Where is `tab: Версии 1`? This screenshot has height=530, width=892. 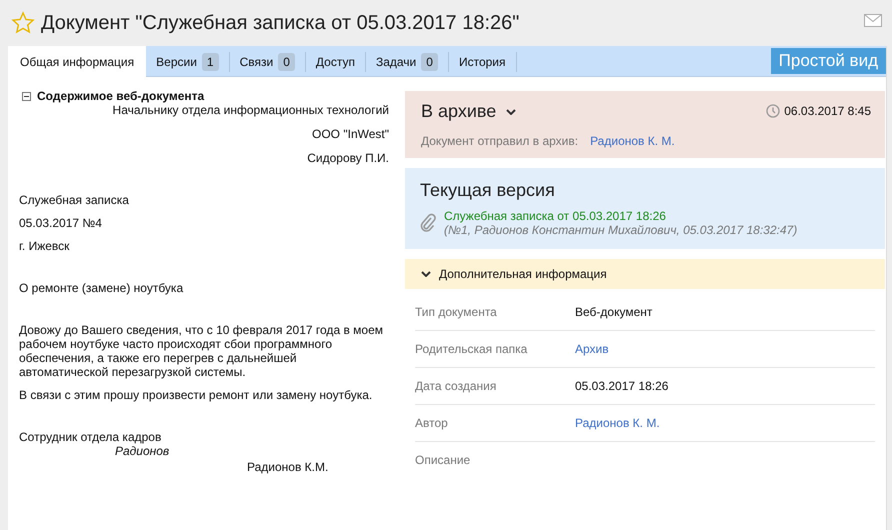 tab: Версии 1 is located at coordinates (188, 62).